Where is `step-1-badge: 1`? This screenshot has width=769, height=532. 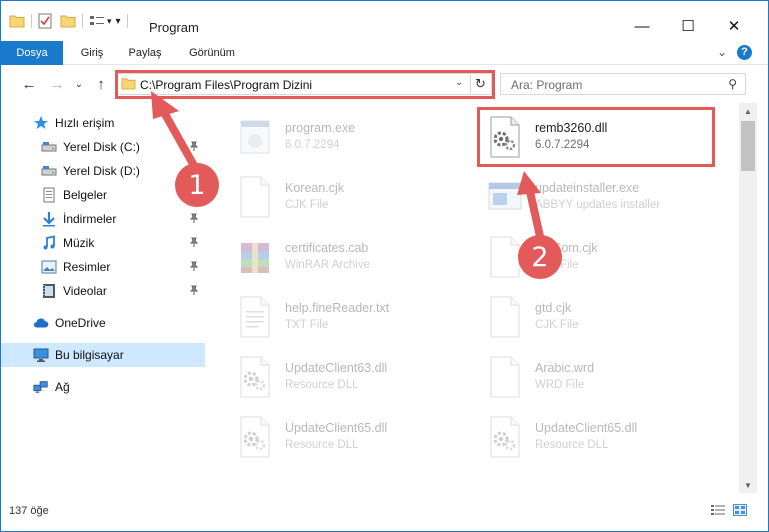 step-1-badge: 1 is located at coordinates (197, 185).